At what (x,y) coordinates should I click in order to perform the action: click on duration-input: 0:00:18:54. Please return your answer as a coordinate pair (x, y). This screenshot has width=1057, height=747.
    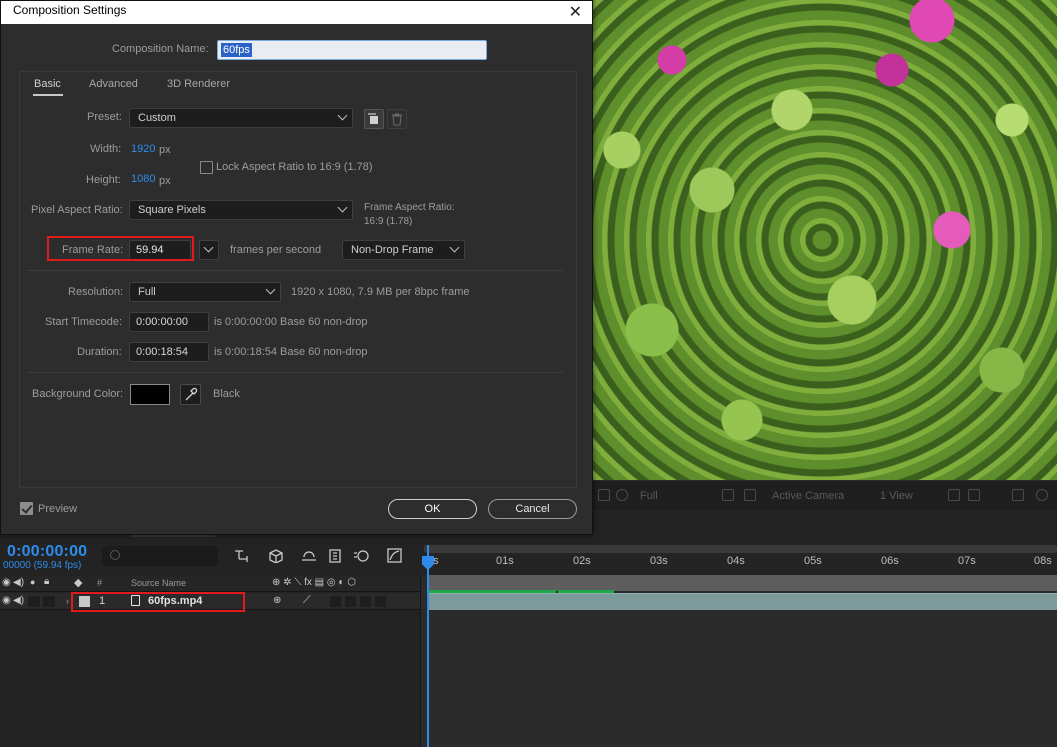
    Looking at the image, I should click on (169, 352).